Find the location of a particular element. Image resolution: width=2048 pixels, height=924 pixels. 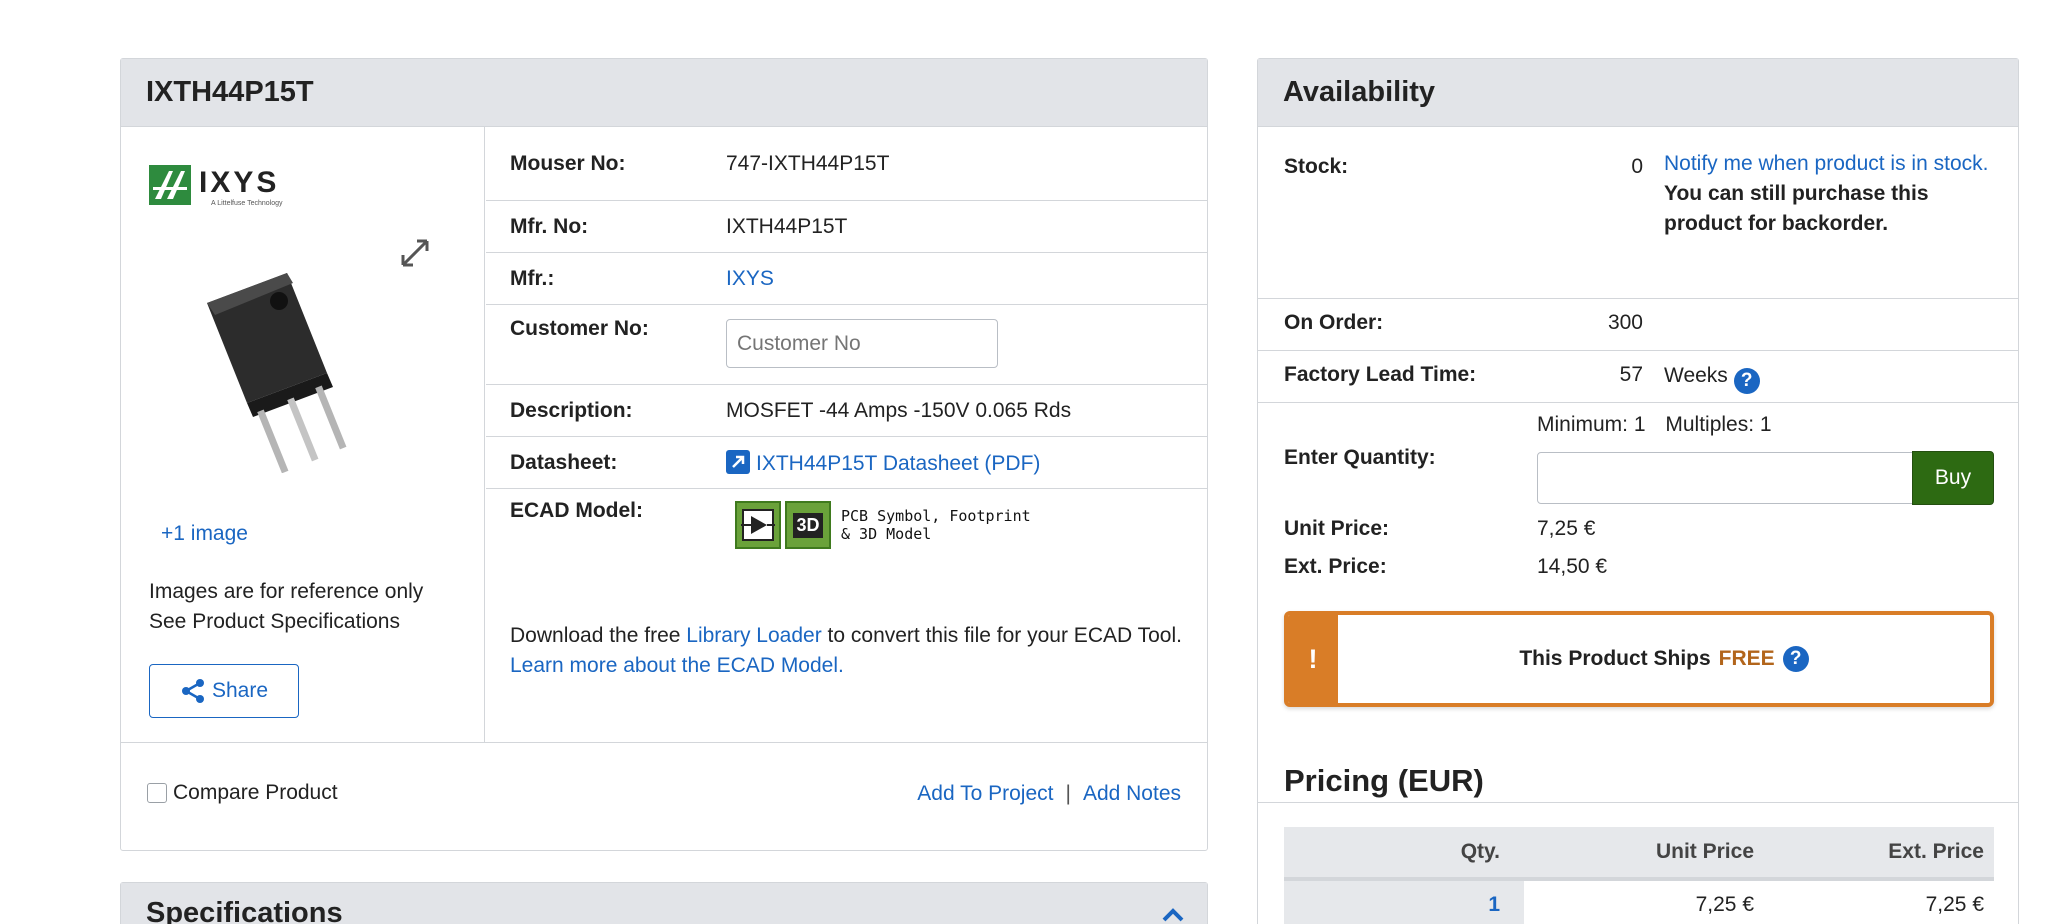

ext-price-label: Ext. Price: is located at coordinates (1335, 566).